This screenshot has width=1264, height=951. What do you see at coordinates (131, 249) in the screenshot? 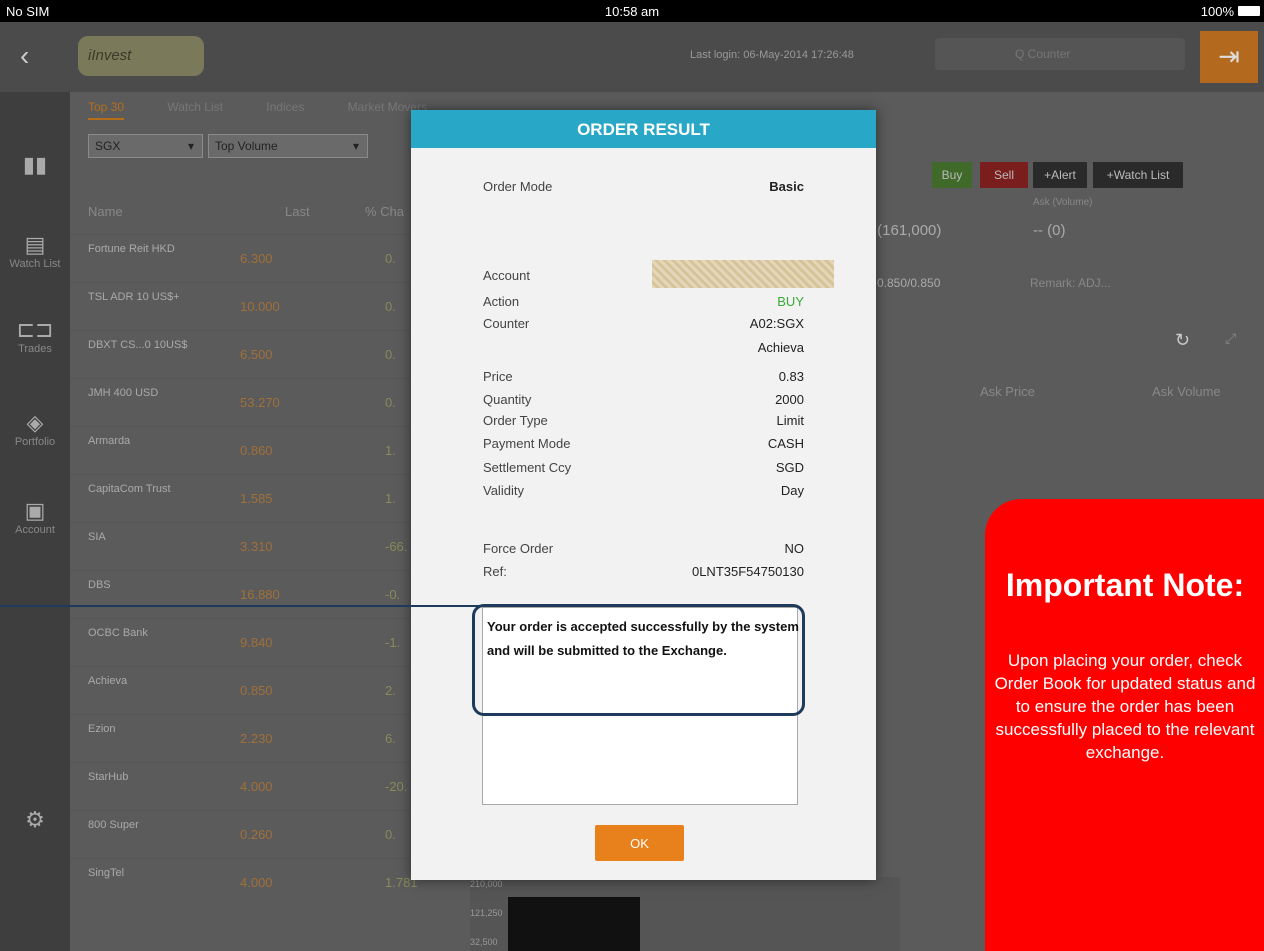
I see `stock-name: Fortune Reit HKD` at bounding box center [131, 249].